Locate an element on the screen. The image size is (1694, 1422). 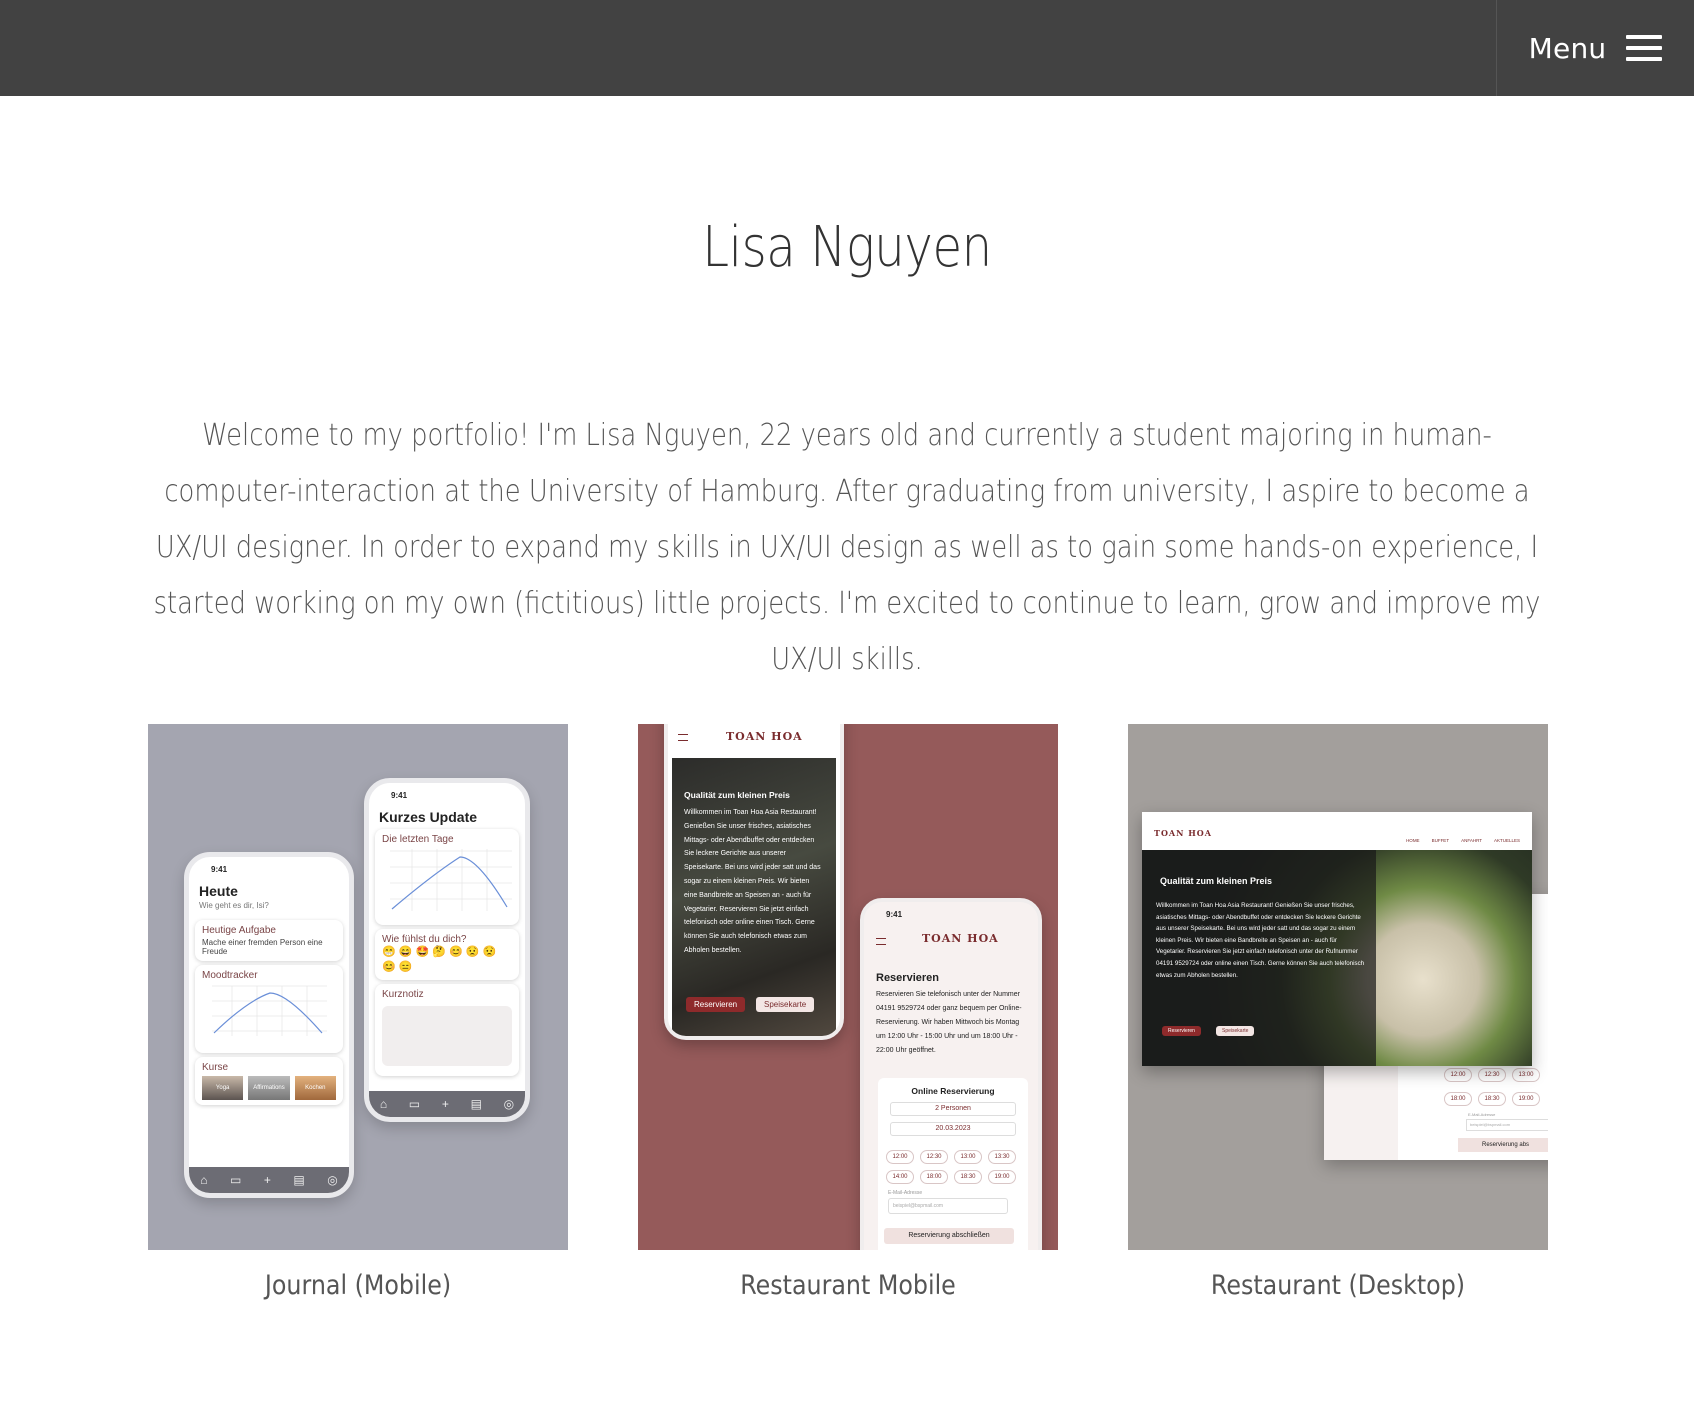
email-field: beispiel@bspmail.com is located at coordinates (948, 1206).